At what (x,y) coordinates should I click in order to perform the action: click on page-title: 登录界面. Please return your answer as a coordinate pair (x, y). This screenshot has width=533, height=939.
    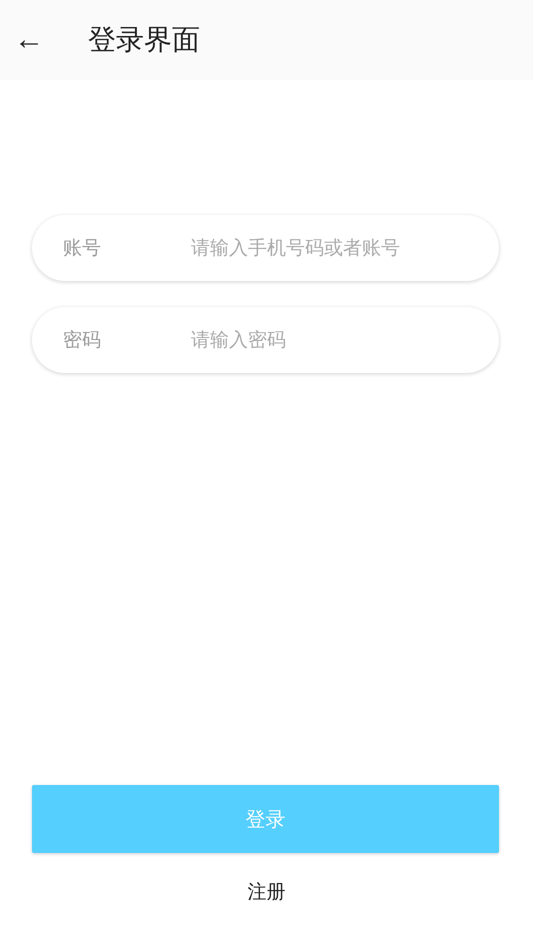
    Looking at the image, I should click on (144, 40).